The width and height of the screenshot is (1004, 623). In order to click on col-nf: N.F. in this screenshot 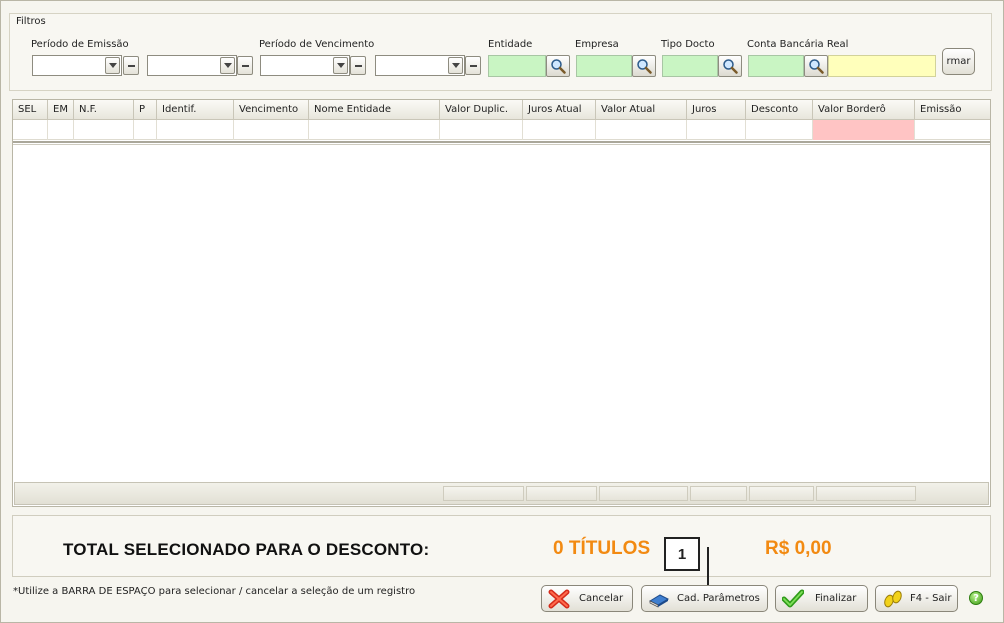, I will do `click(104, 110)`.